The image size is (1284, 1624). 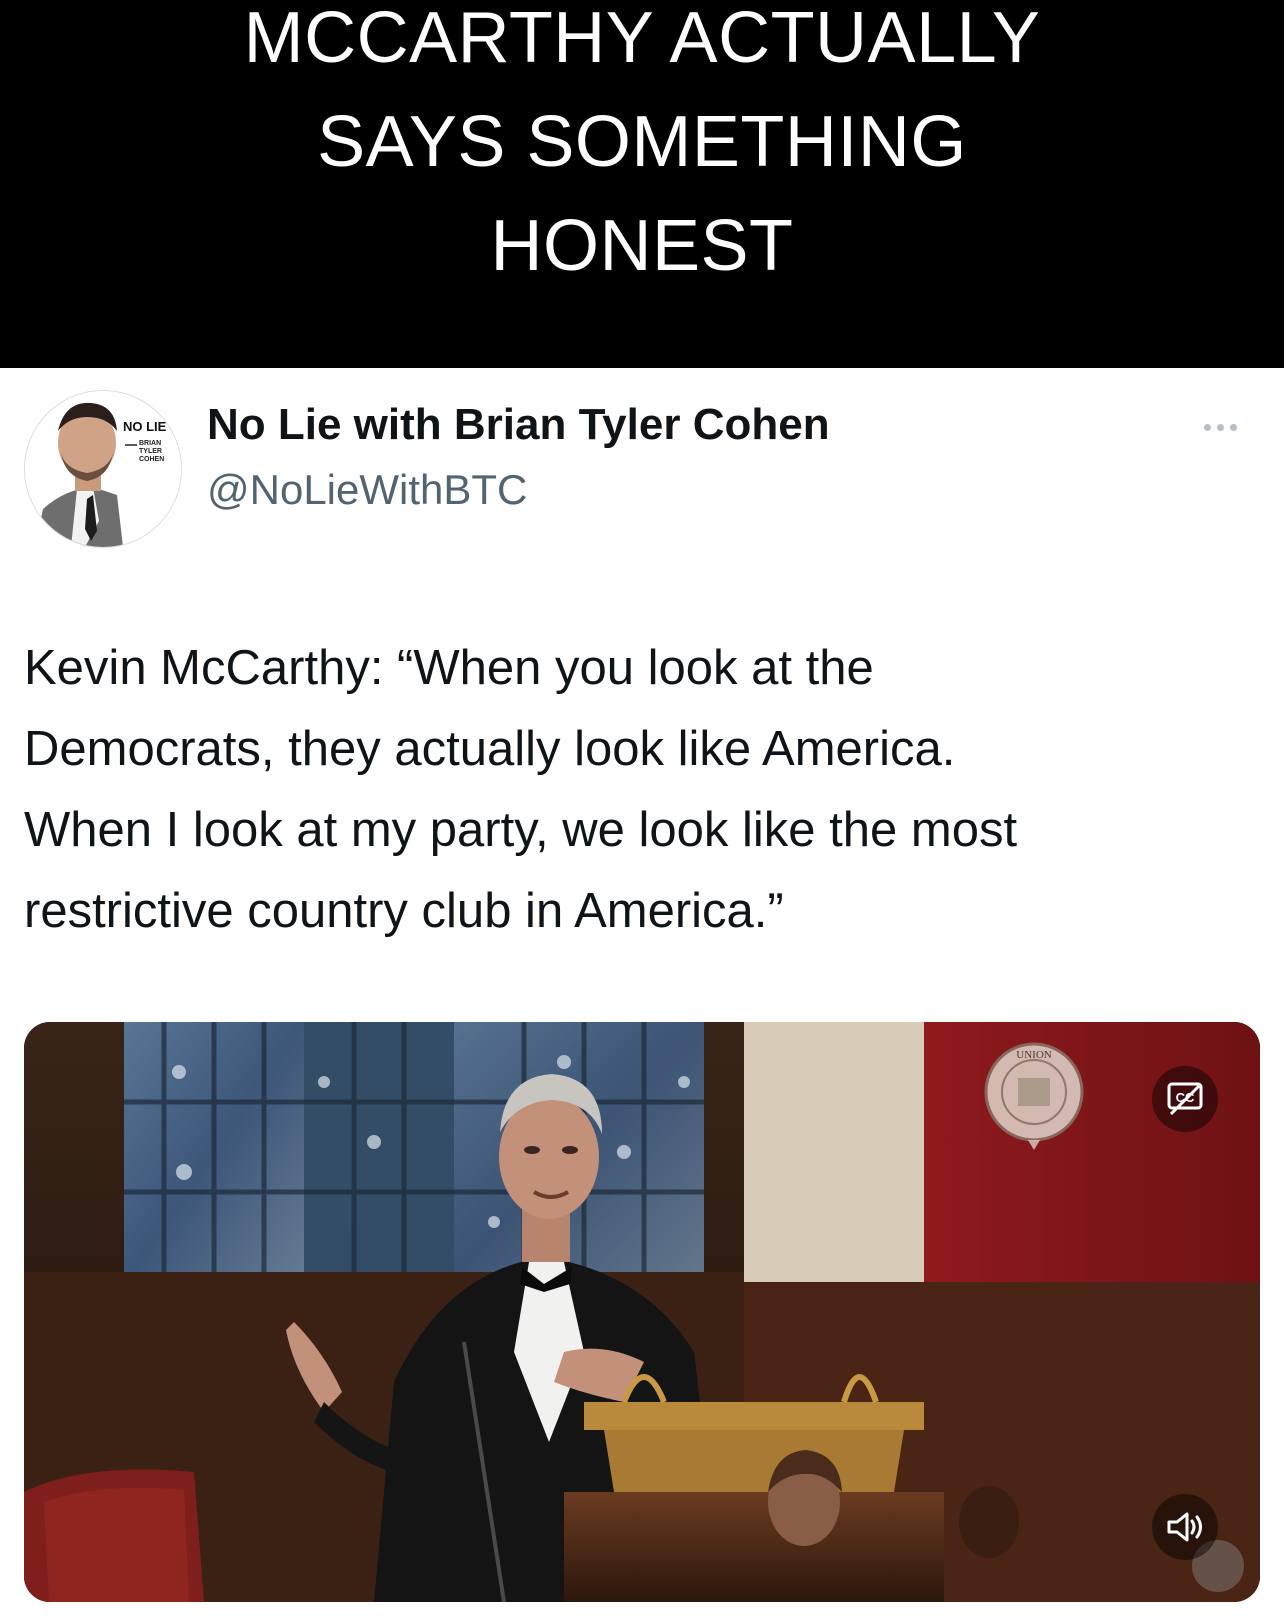 I want to click on avatar-badge-name-2: TYLER, so click(x=150, y=451).